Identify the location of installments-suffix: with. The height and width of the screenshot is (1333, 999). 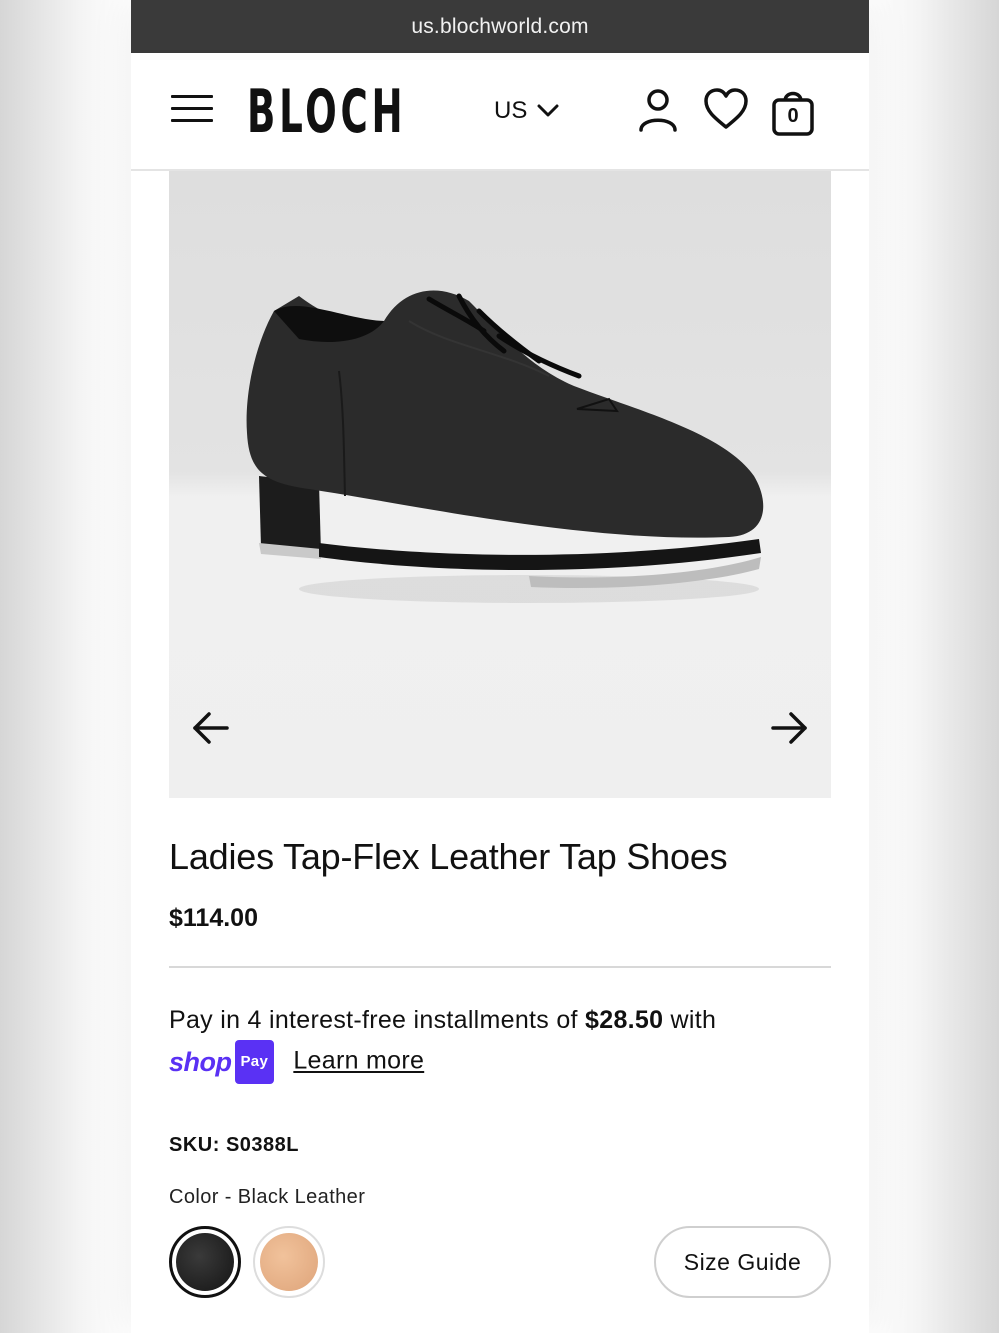
(690, 1020).